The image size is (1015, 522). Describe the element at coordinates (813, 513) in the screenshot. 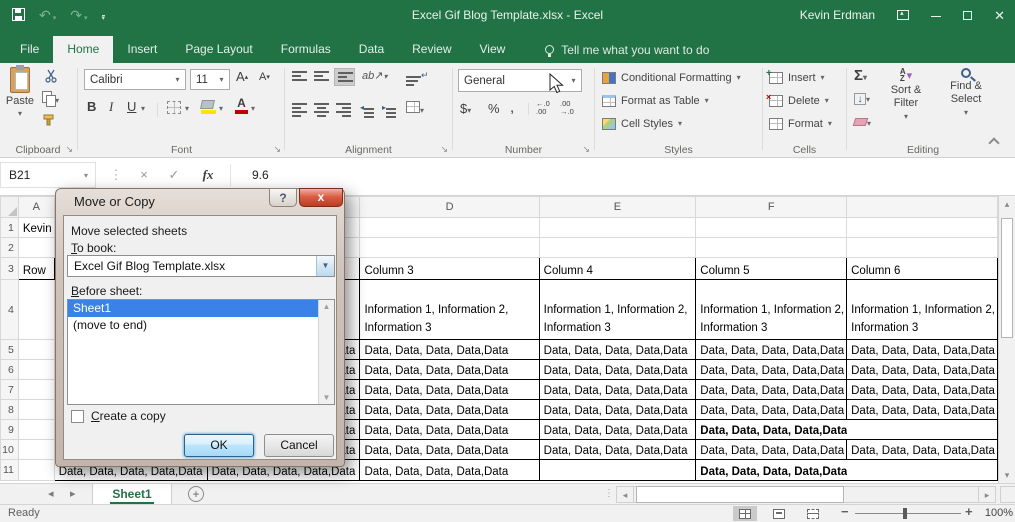

I see `page-break-view-button` at that location.